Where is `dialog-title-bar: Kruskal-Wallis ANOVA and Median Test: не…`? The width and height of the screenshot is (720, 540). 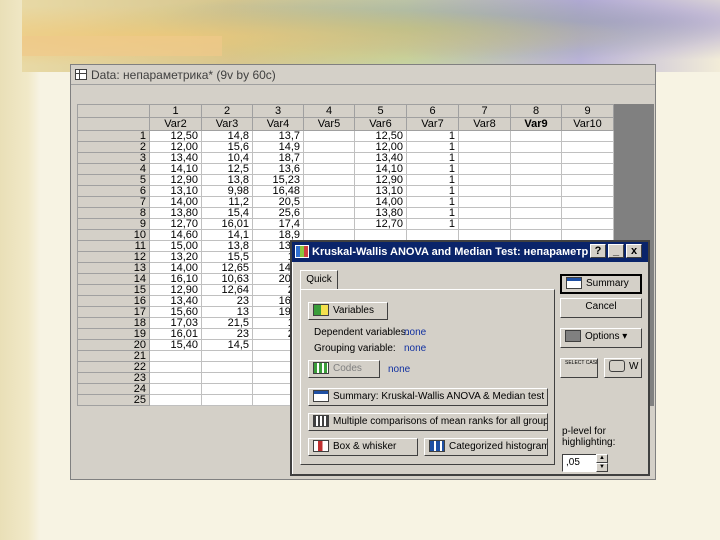 dialog-title-bar: Kruskal-Wallis ANOVA and Median Test: не… is located at coordinates (470, 252).